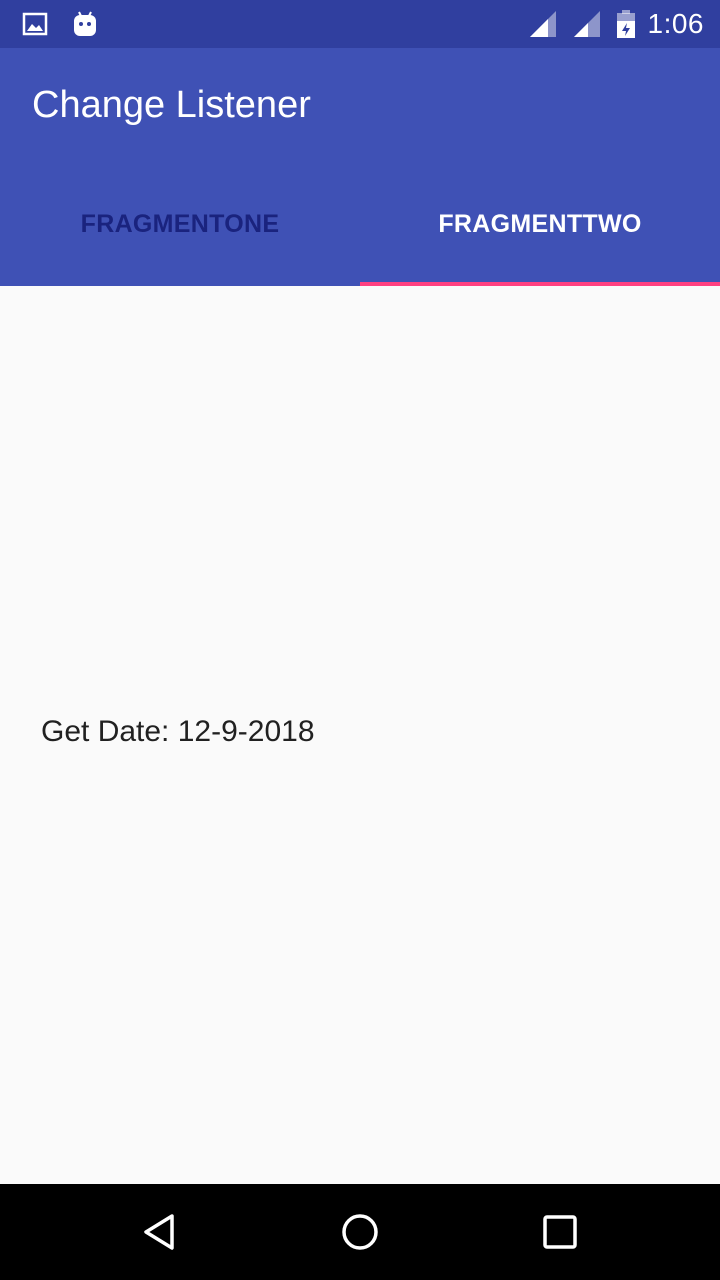 Image resolution: width=720 pixels, height=1280 pixels. What do you see at coordinates (171, 105) in the screenshot?
I see `app-title: Change Listener` at bounding box center [171, 105].